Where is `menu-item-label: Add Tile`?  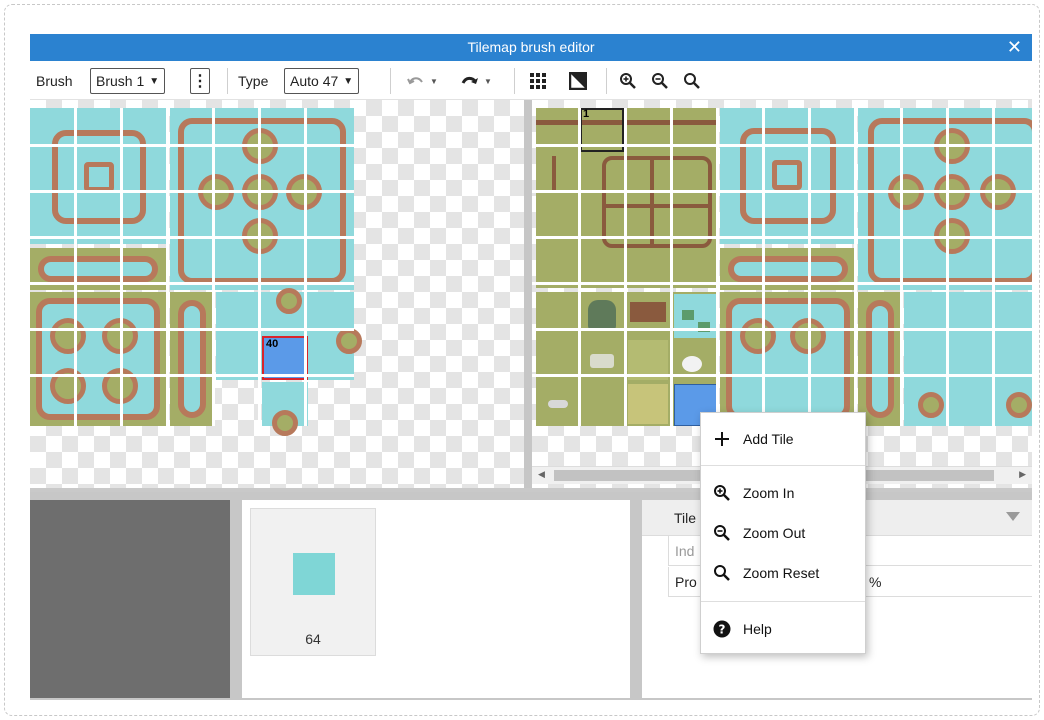 menu-item-label: Add Tile is located at coordinates (768, 439).